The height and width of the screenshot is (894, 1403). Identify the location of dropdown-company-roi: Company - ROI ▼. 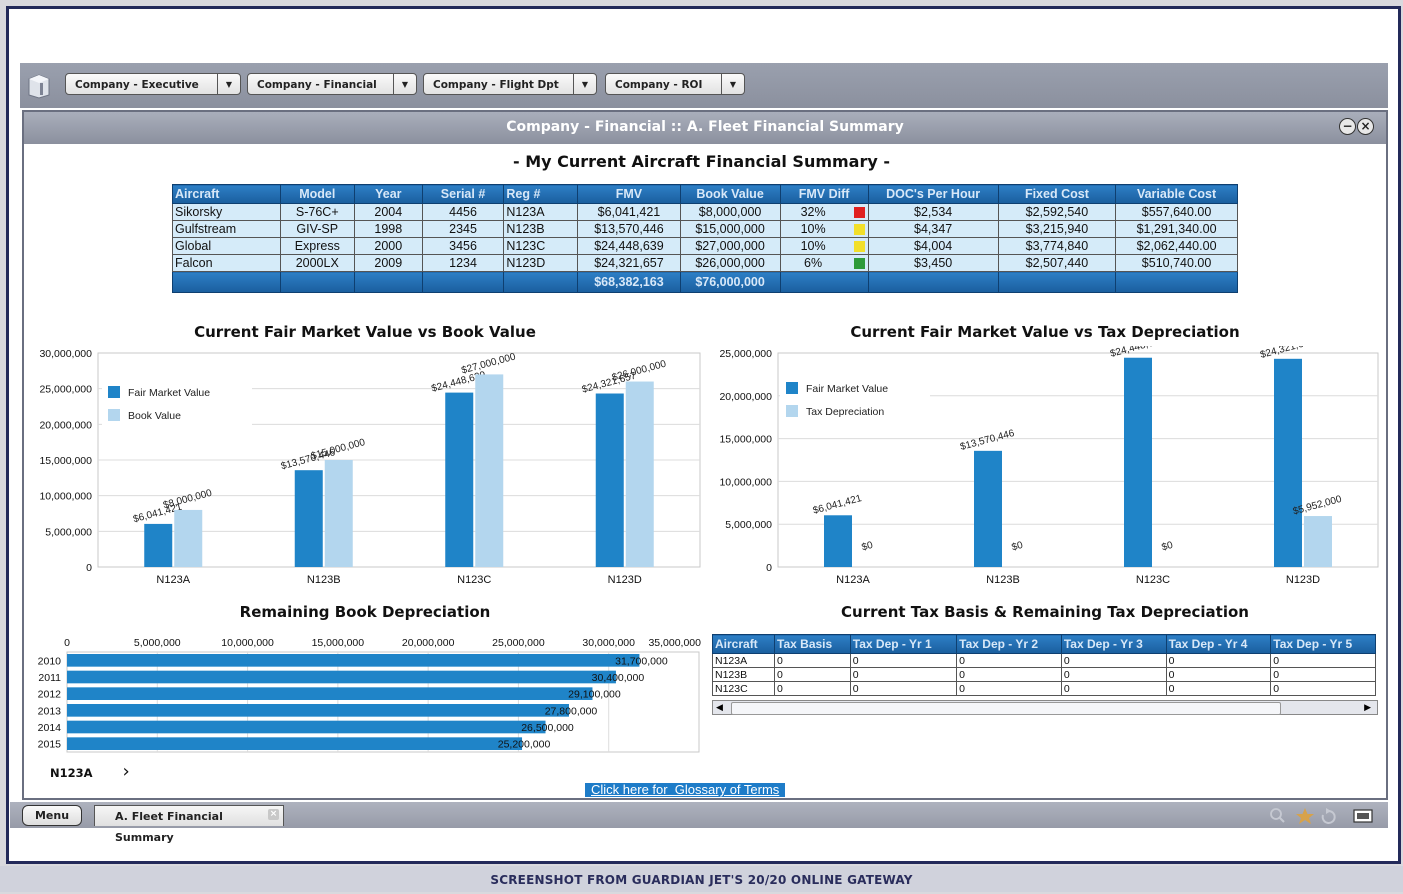
(675, 84).